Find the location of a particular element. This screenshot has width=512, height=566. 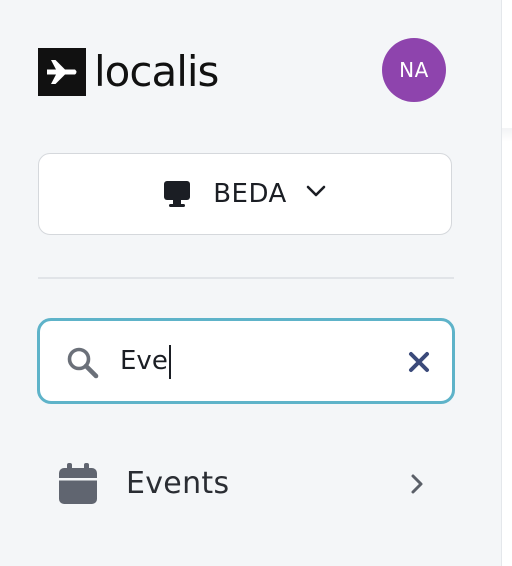

header-shadow is located at coordinates (507, 135).